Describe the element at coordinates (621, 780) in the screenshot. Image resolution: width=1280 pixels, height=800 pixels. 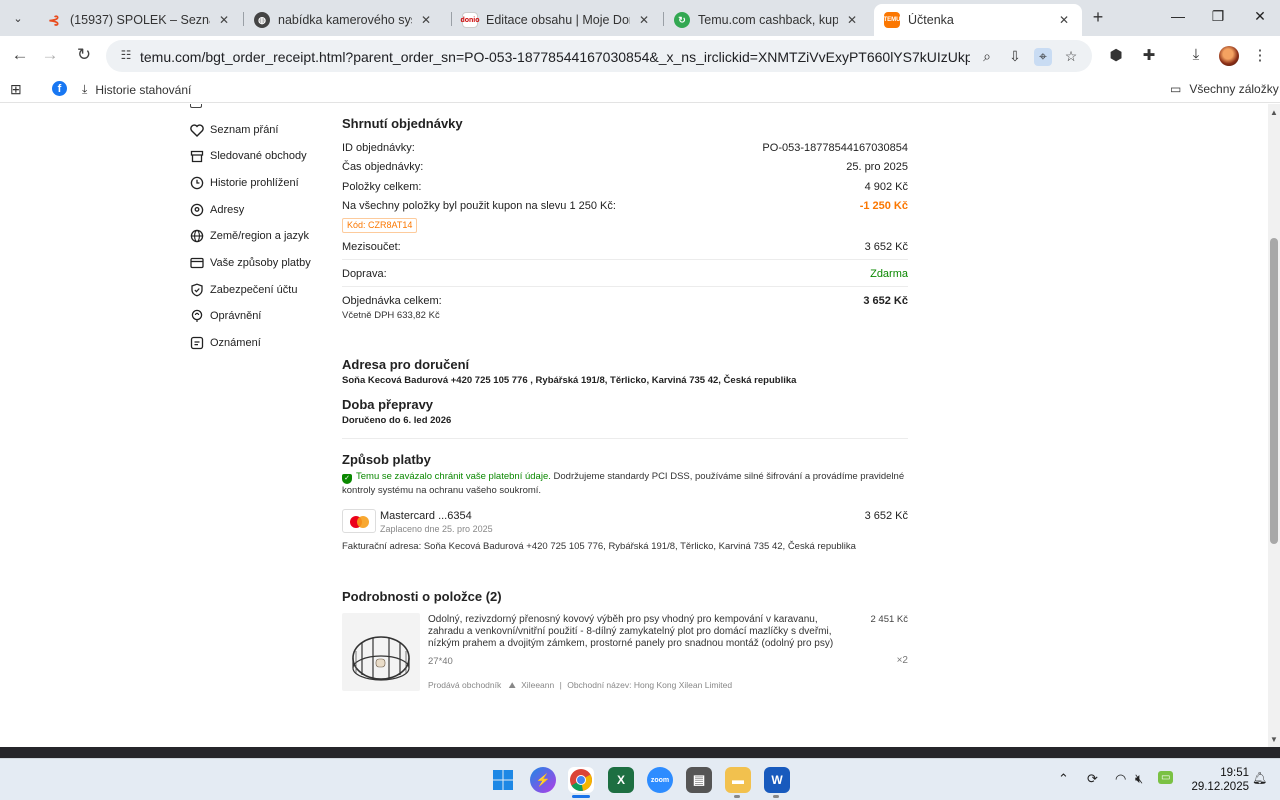
I see `excel-icon: X` at that location.